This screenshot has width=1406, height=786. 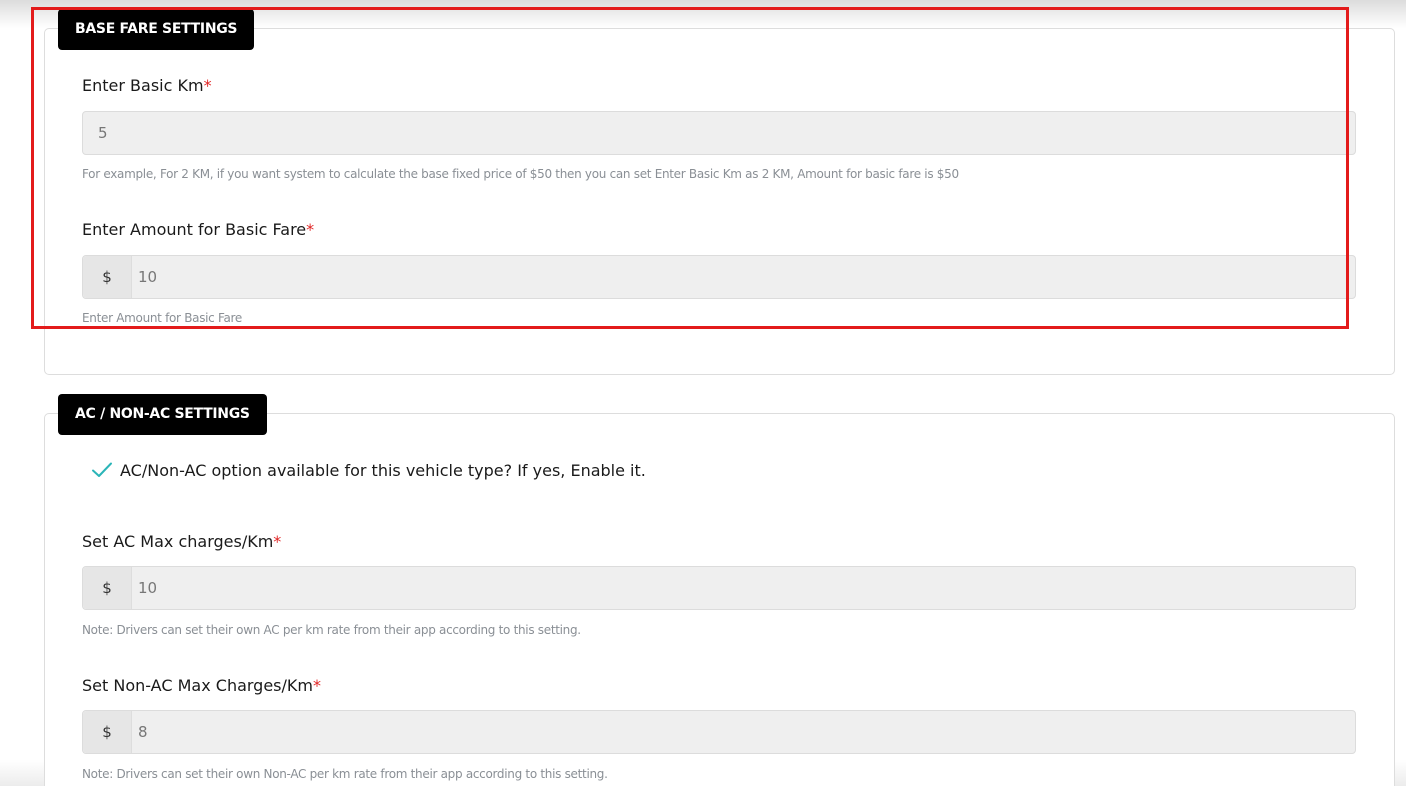 I want to click on base-fare-section-title: BASE FARE SETTINGS, so click(x=156, y=29).